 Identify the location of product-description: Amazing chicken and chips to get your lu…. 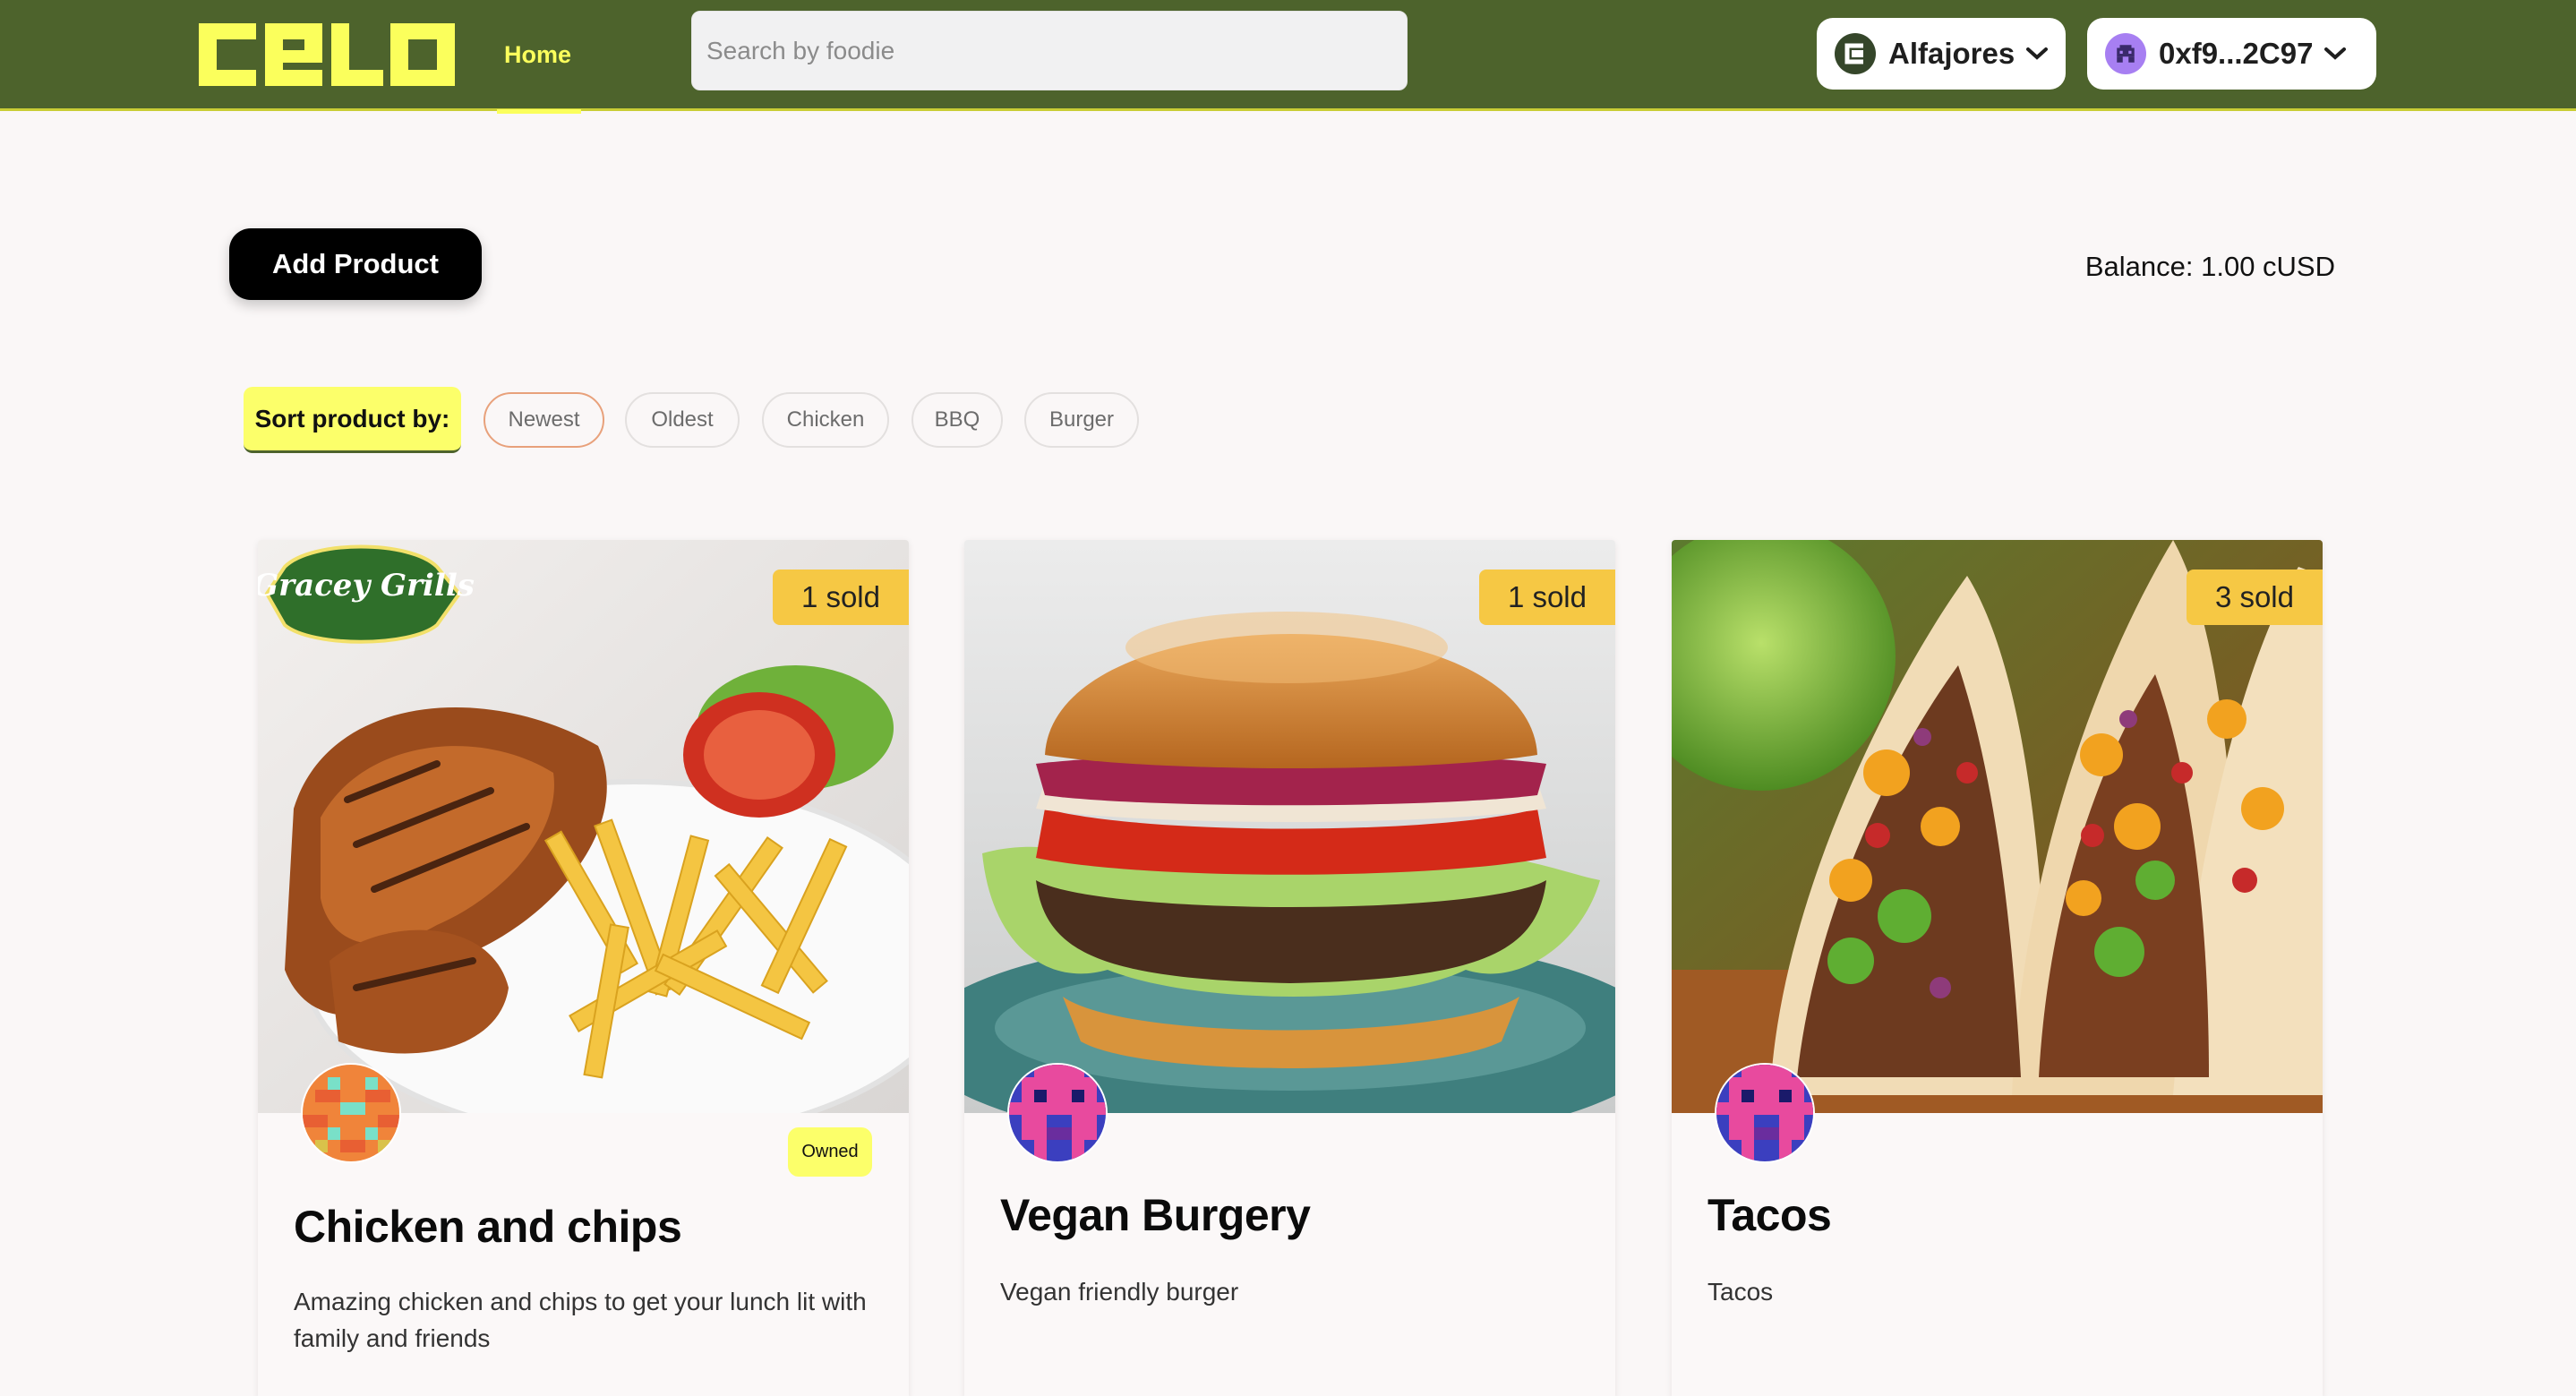
(580, 1320).